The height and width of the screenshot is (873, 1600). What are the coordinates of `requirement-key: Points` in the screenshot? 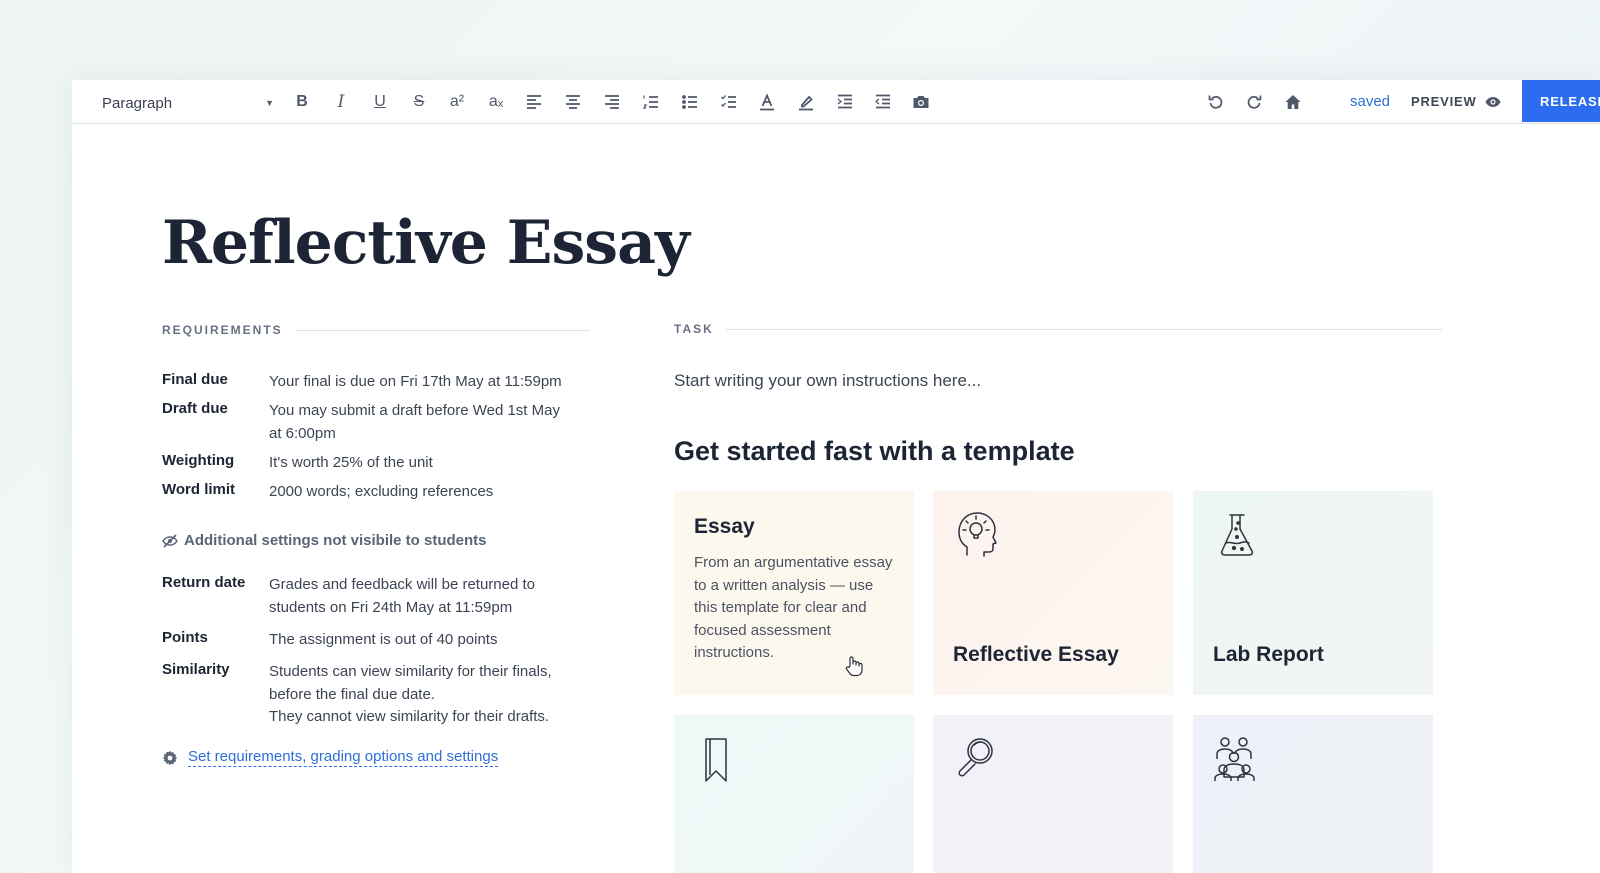 It's located at (185, 637).